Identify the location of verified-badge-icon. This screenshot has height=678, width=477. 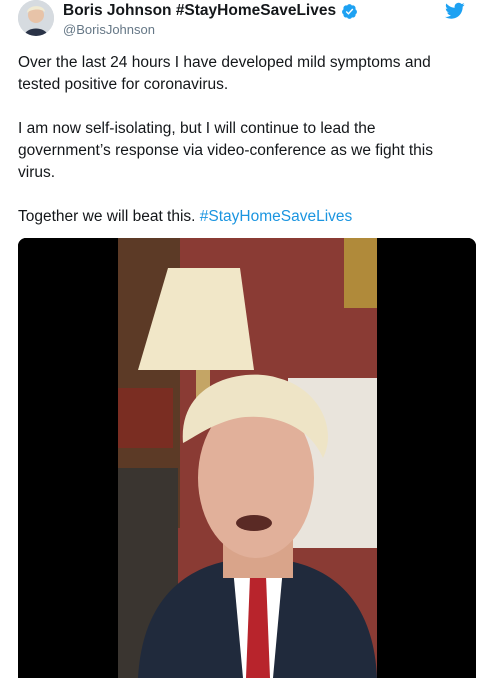
(350, 11).